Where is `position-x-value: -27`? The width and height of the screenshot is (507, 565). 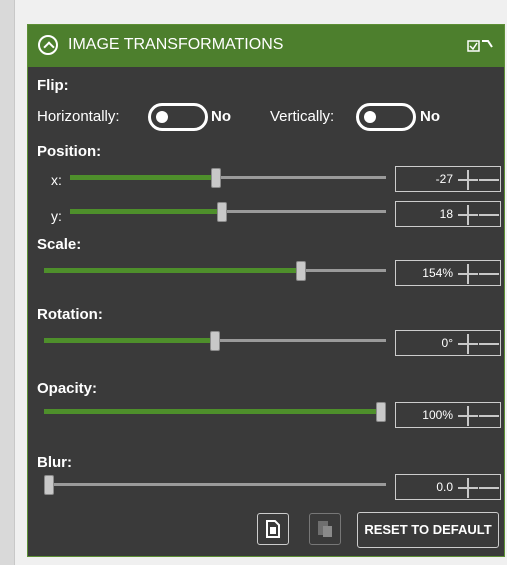 position-x-value: -27 is located at coordinates (444, 179).